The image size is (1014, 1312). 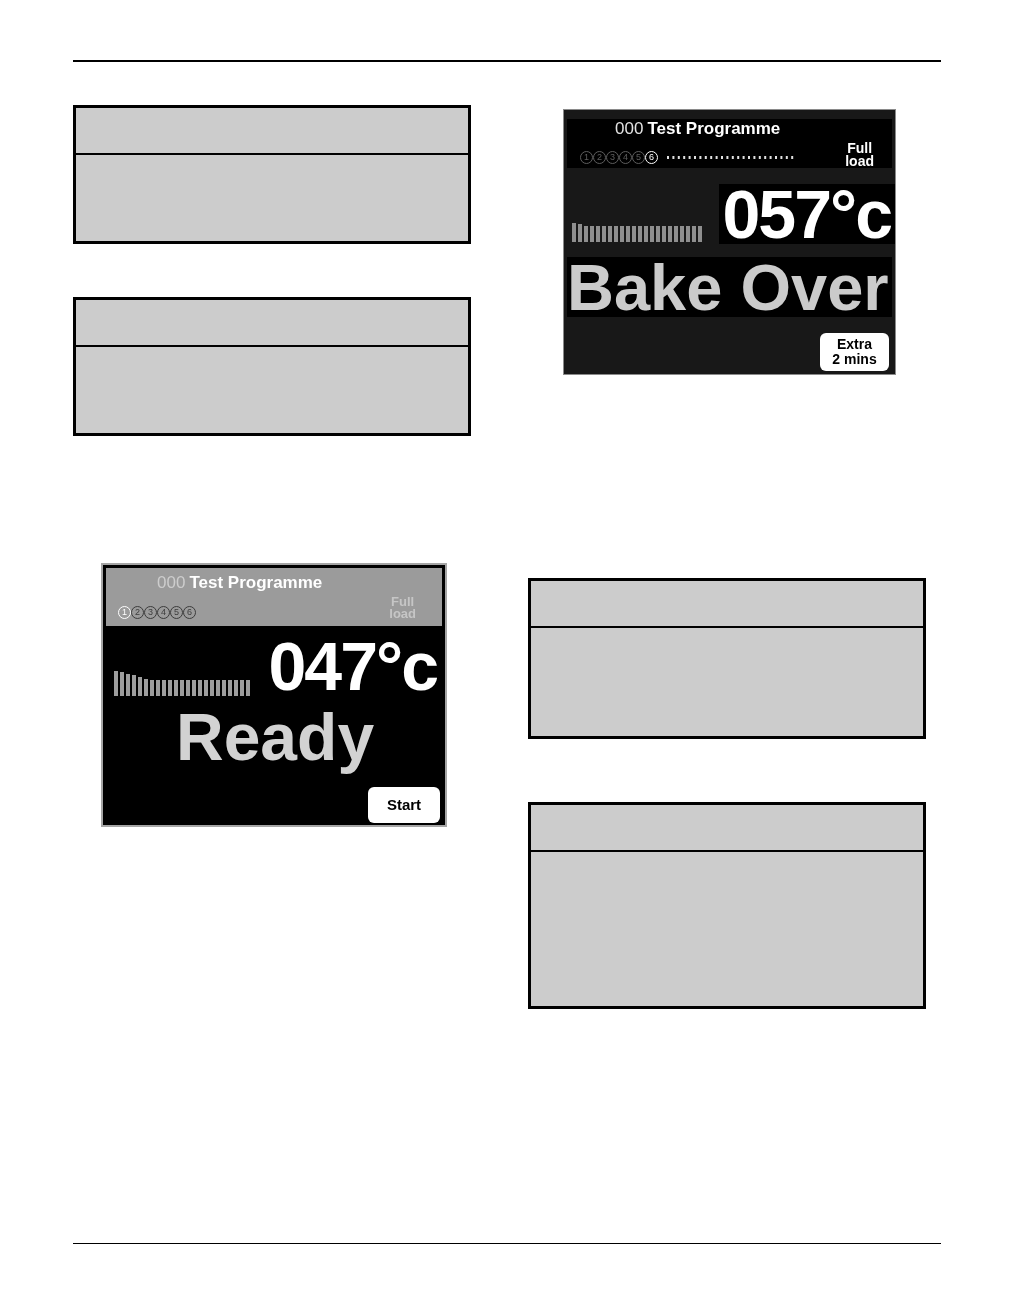 What do you see at coordinates (728, 287) in the screenshot?
I see `status-text: Bake Over` at bounding box center [728, 287].